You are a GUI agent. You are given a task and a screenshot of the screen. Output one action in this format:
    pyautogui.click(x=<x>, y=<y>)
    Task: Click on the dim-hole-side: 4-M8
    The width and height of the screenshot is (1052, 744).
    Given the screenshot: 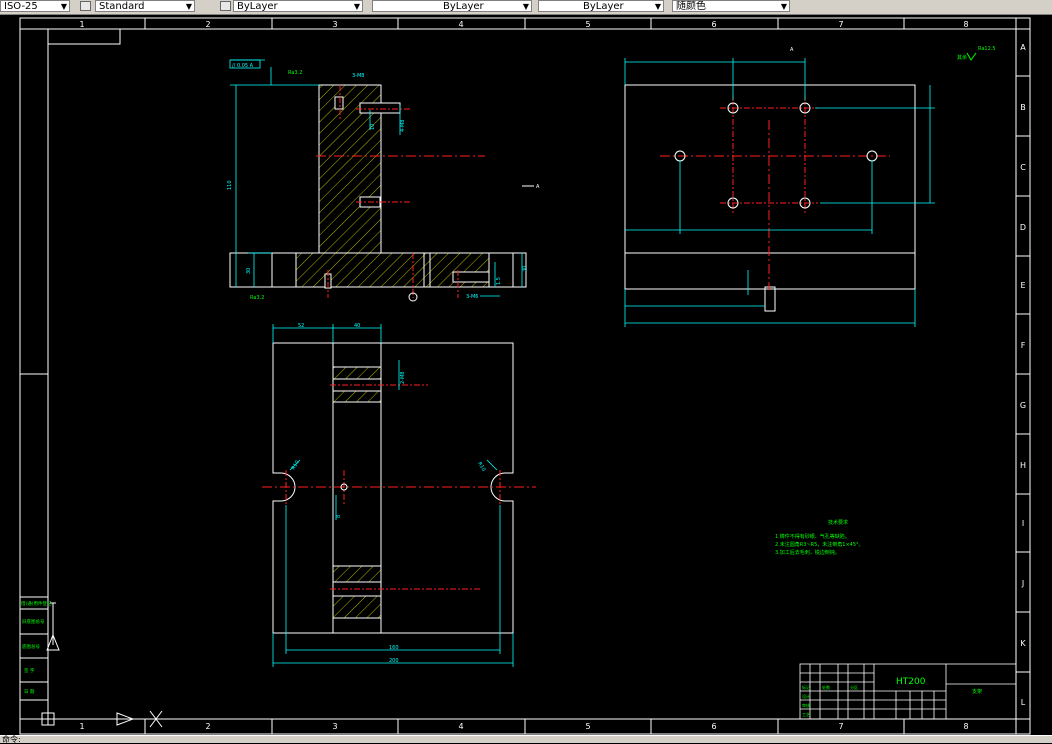 What is the action you would take?
    pyautogui.click(x=403, y=126)
    